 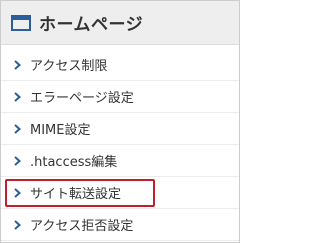 I want to click on menu-item-error-page-settings: エラーページ設定, so click(x=120, y=97).